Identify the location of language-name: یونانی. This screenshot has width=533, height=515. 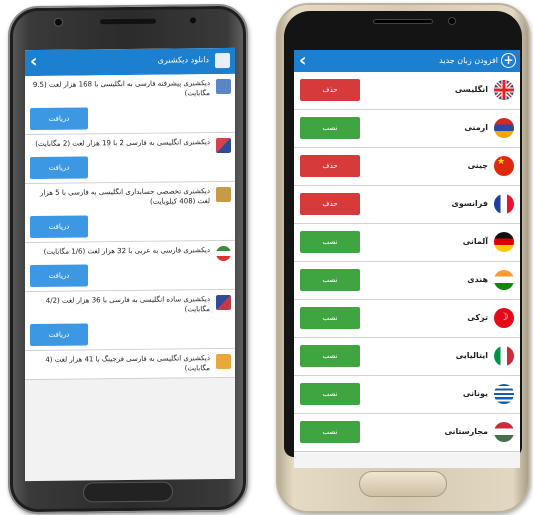
(475, 393).